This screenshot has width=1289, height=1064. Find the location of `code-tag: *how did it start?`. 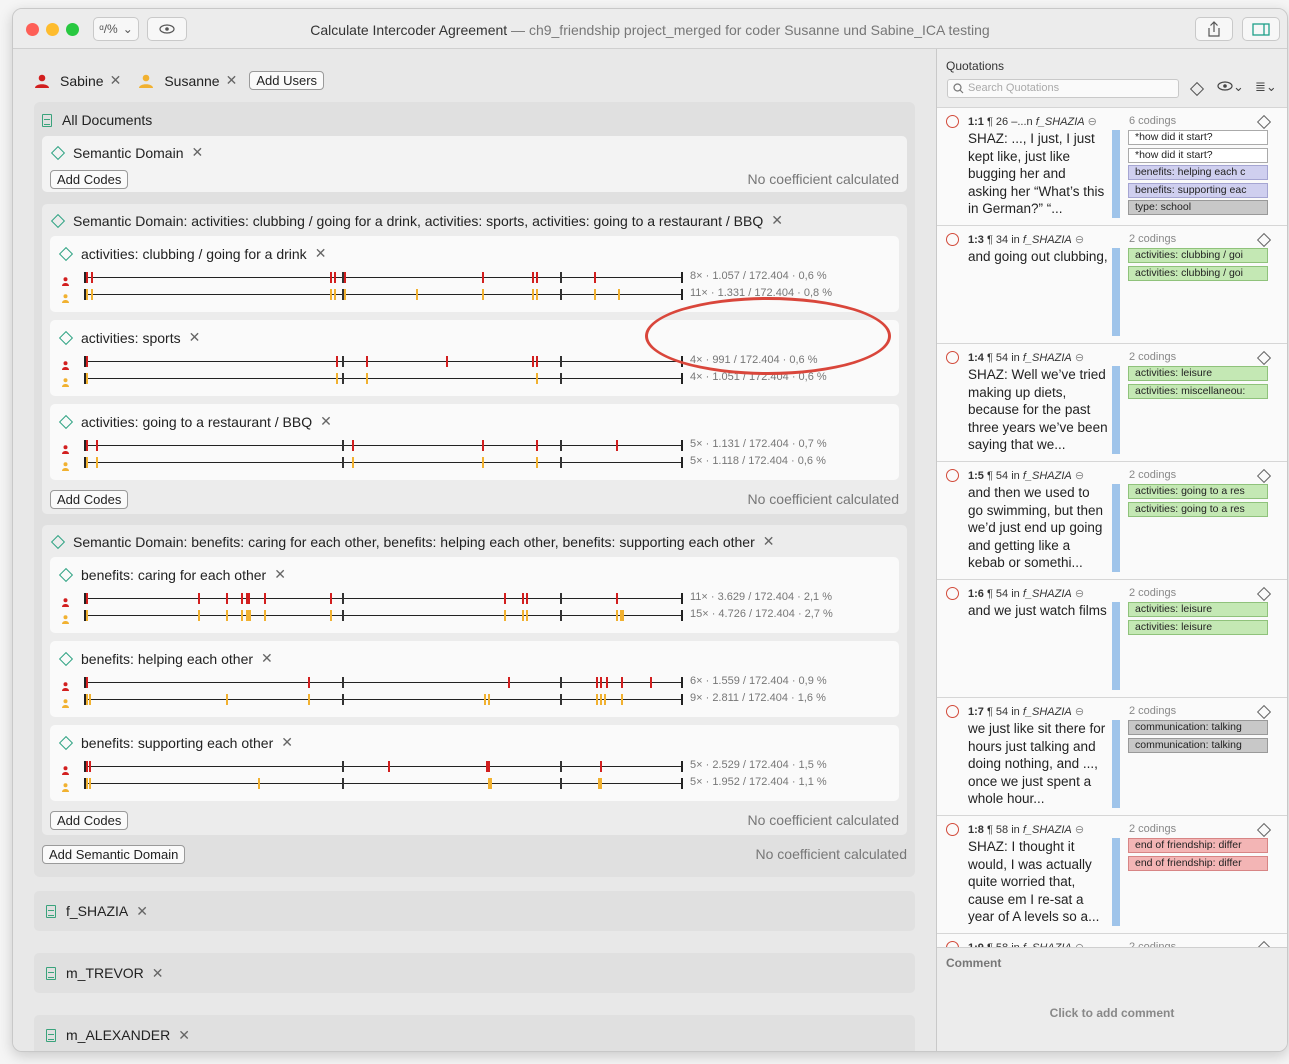

code-tag: *how did it start? is located at coordinates (1198, 155).